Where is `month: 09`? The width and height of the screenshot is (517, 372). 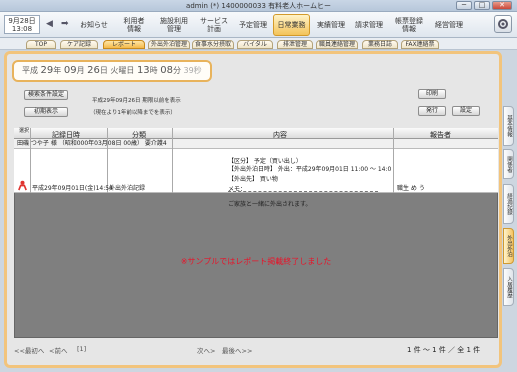 month: 09 is located at coordinates (70, 70).